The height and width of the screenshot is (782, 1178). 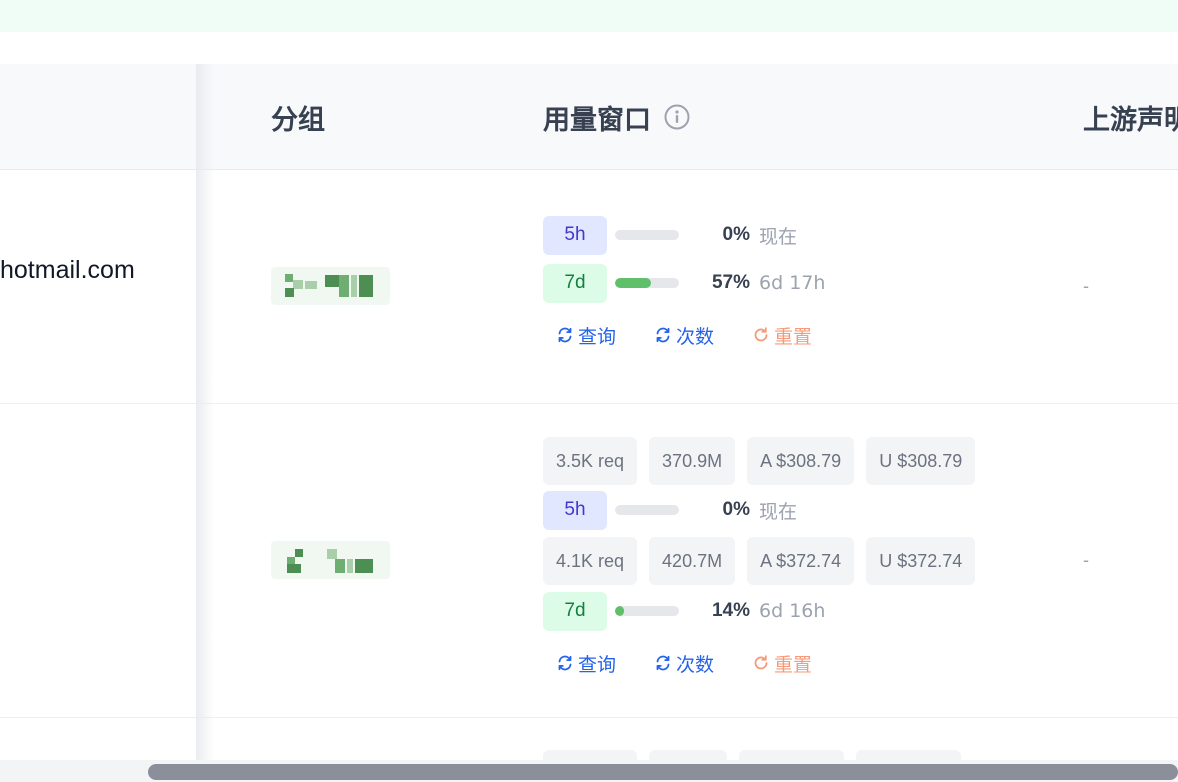 I want to click on stat-badge: 370.9M, so click(x=692, y=461).